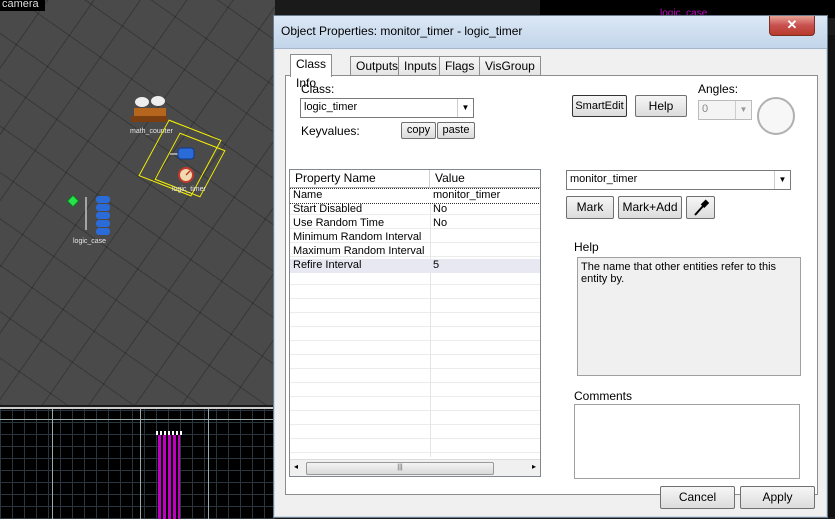  I want to click on tab-inputs: Inputs, so click(420, 66).